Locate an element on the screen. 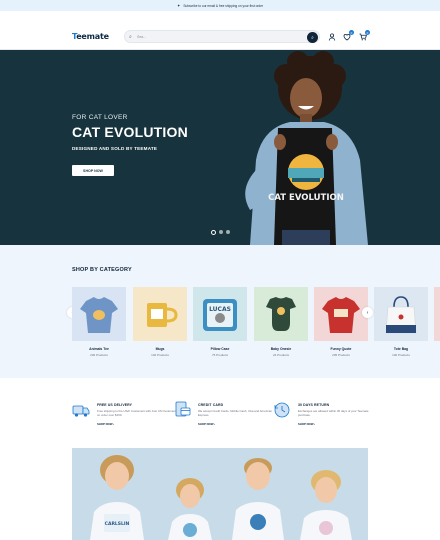 This screenshot has width=440, height=540. feature-title: 30 DAYS RETURN is located at coordinates (314, 405).